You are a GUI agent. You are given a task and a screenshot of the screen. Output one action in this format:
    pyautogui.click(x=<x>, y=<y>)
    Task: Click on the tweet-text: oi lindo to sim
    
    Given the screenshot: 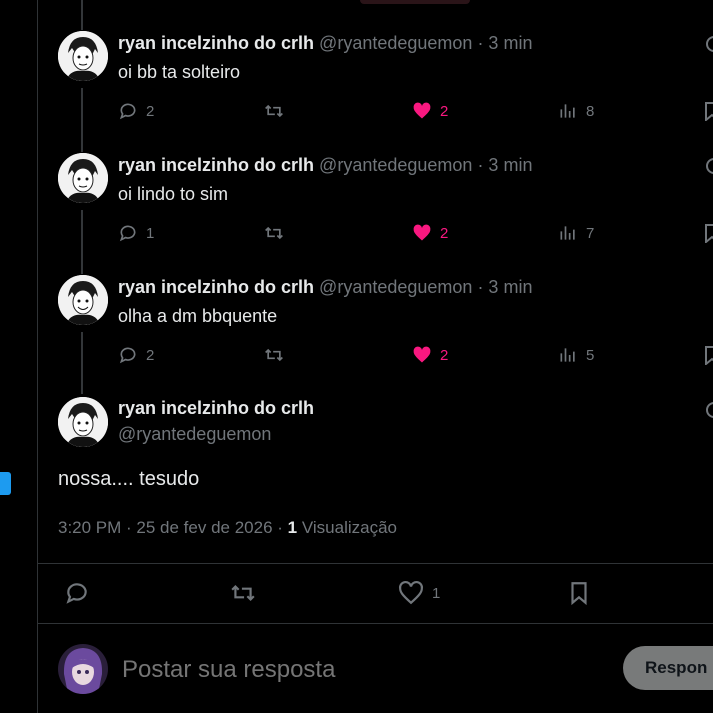 What is the action you would take?
    pyautogui.click(x=173, y=194)
    